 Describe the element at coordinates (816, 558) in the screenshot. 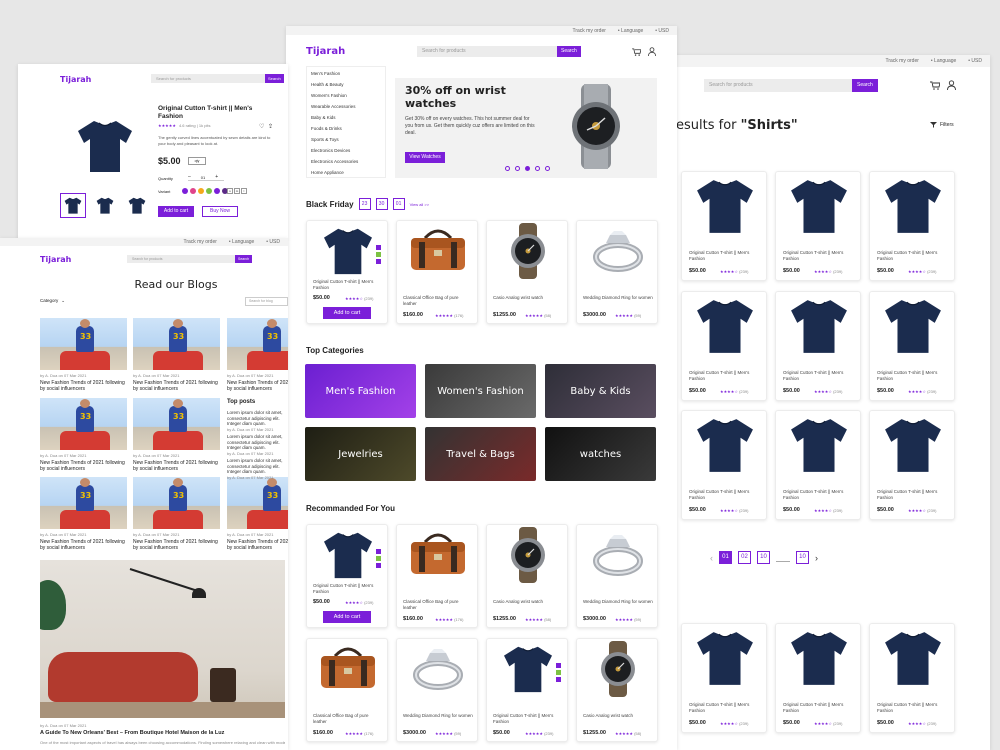

I see `next-page-icon: ›` at that location.